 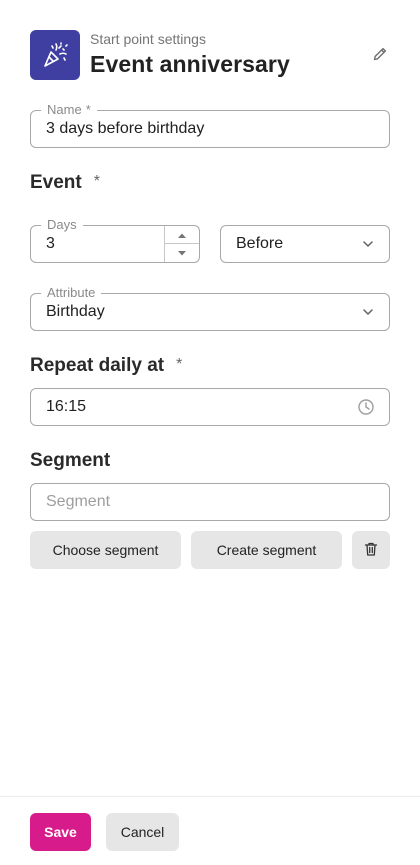 I want to click on event-title-label: Event, so click(x=56, y=182).